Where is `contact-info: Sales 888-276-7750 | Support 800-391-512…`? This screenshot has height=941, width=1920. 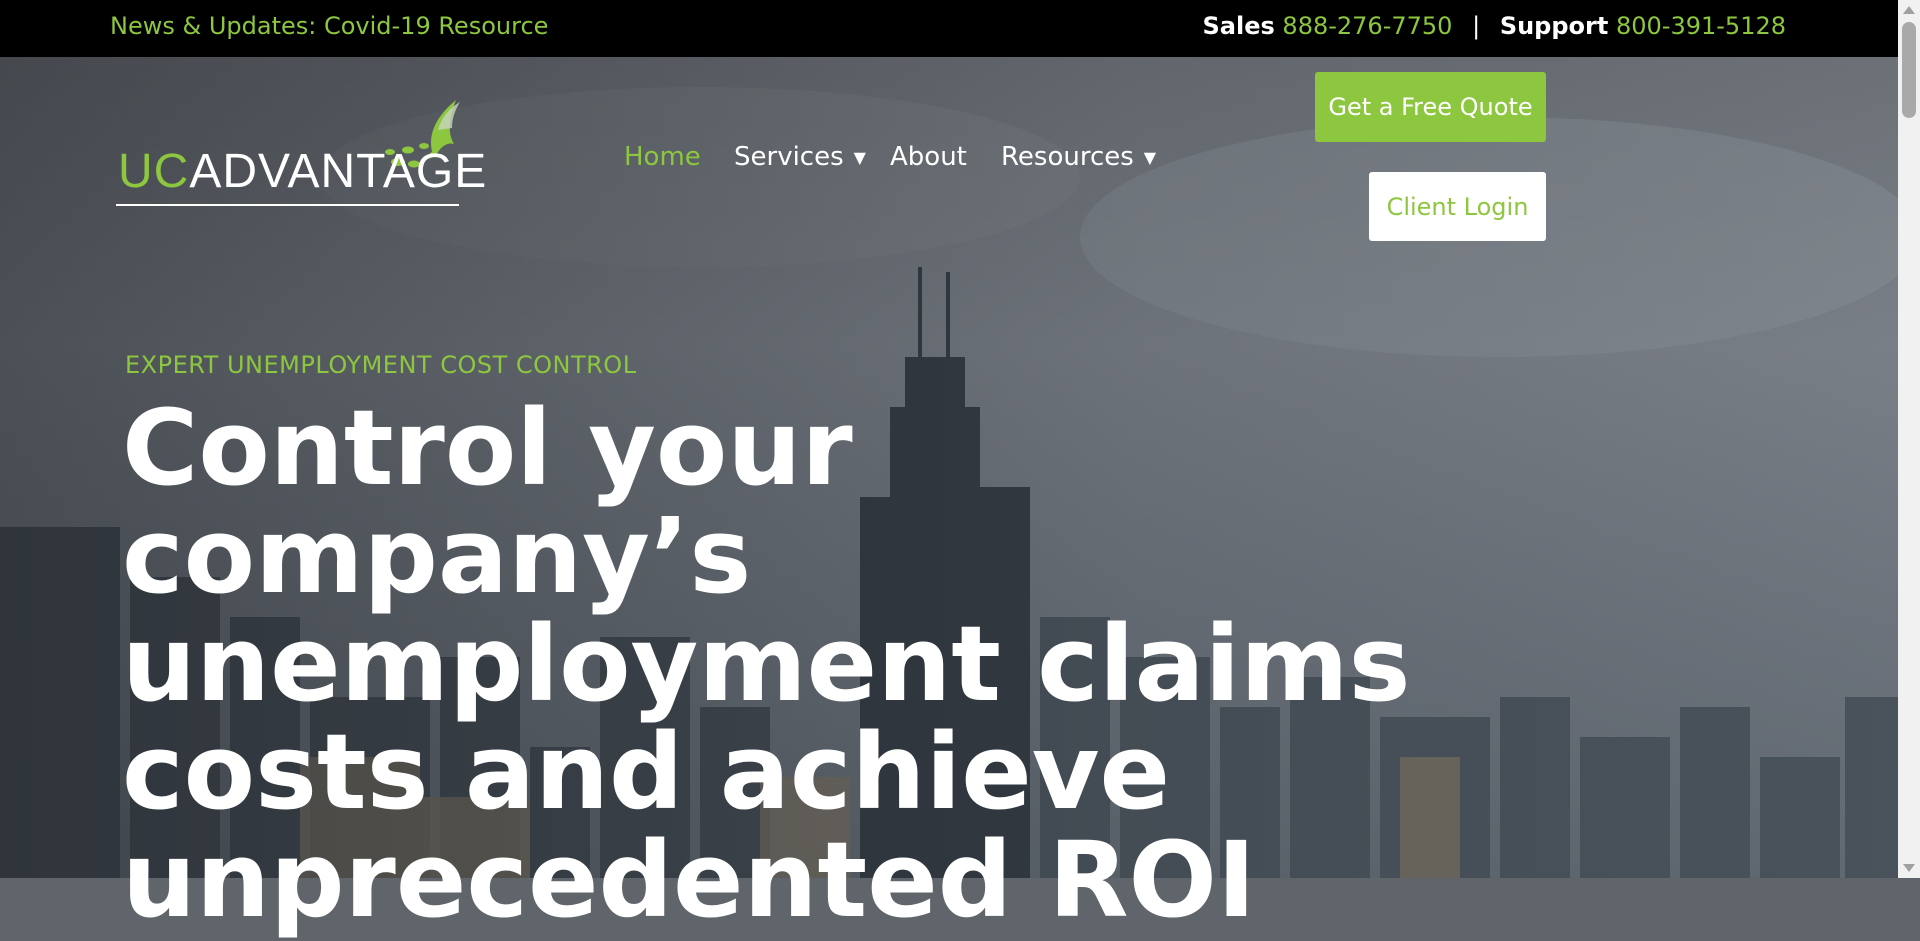 contact-info: Sales 888-276-7750 | Support 800-391-512… is located at coordinates (1495, 26).